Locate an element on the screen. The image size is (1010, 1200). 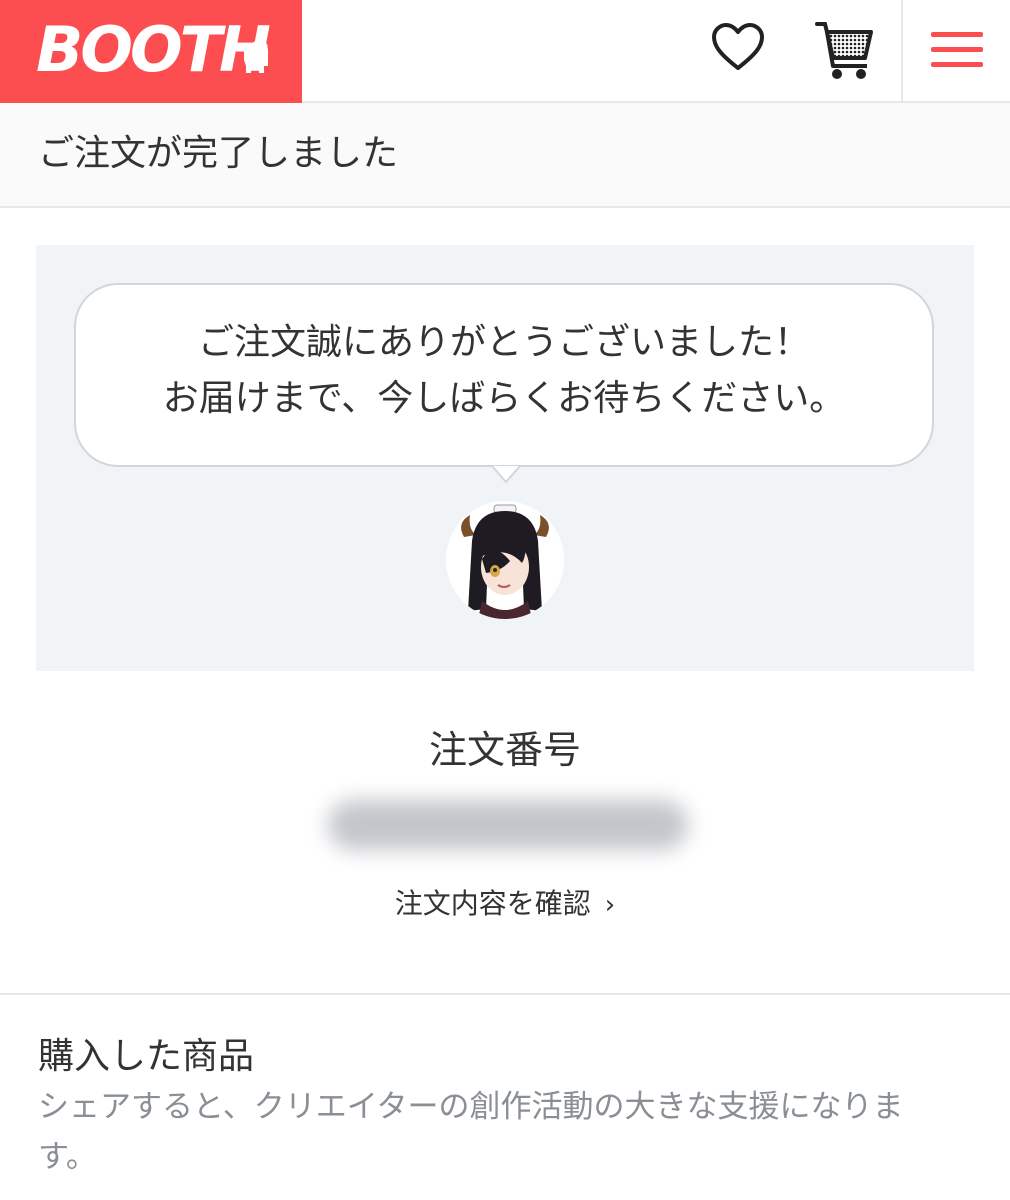
menu-area is located at coordinates (955, 50).